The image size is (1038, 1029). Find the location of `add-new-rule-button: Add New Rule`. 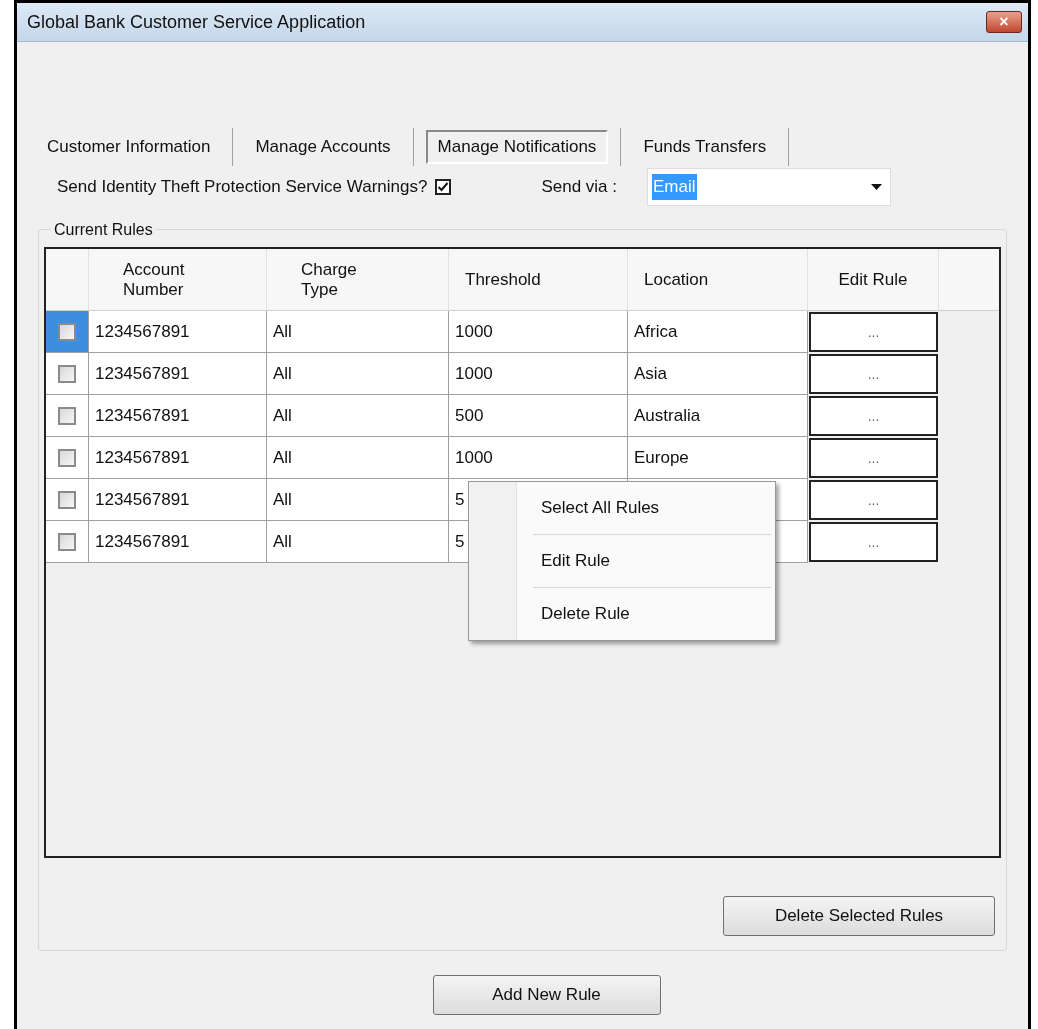

add-new-rule-button: Add New Rule is located at coordinates (546, 995).